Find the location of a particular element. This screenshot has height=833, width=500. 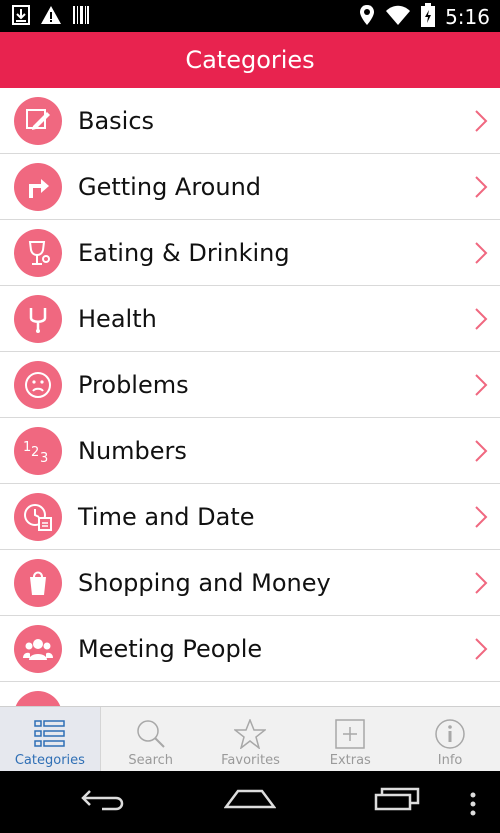

turn-arrow-icon is located at coordinates (38, 187).